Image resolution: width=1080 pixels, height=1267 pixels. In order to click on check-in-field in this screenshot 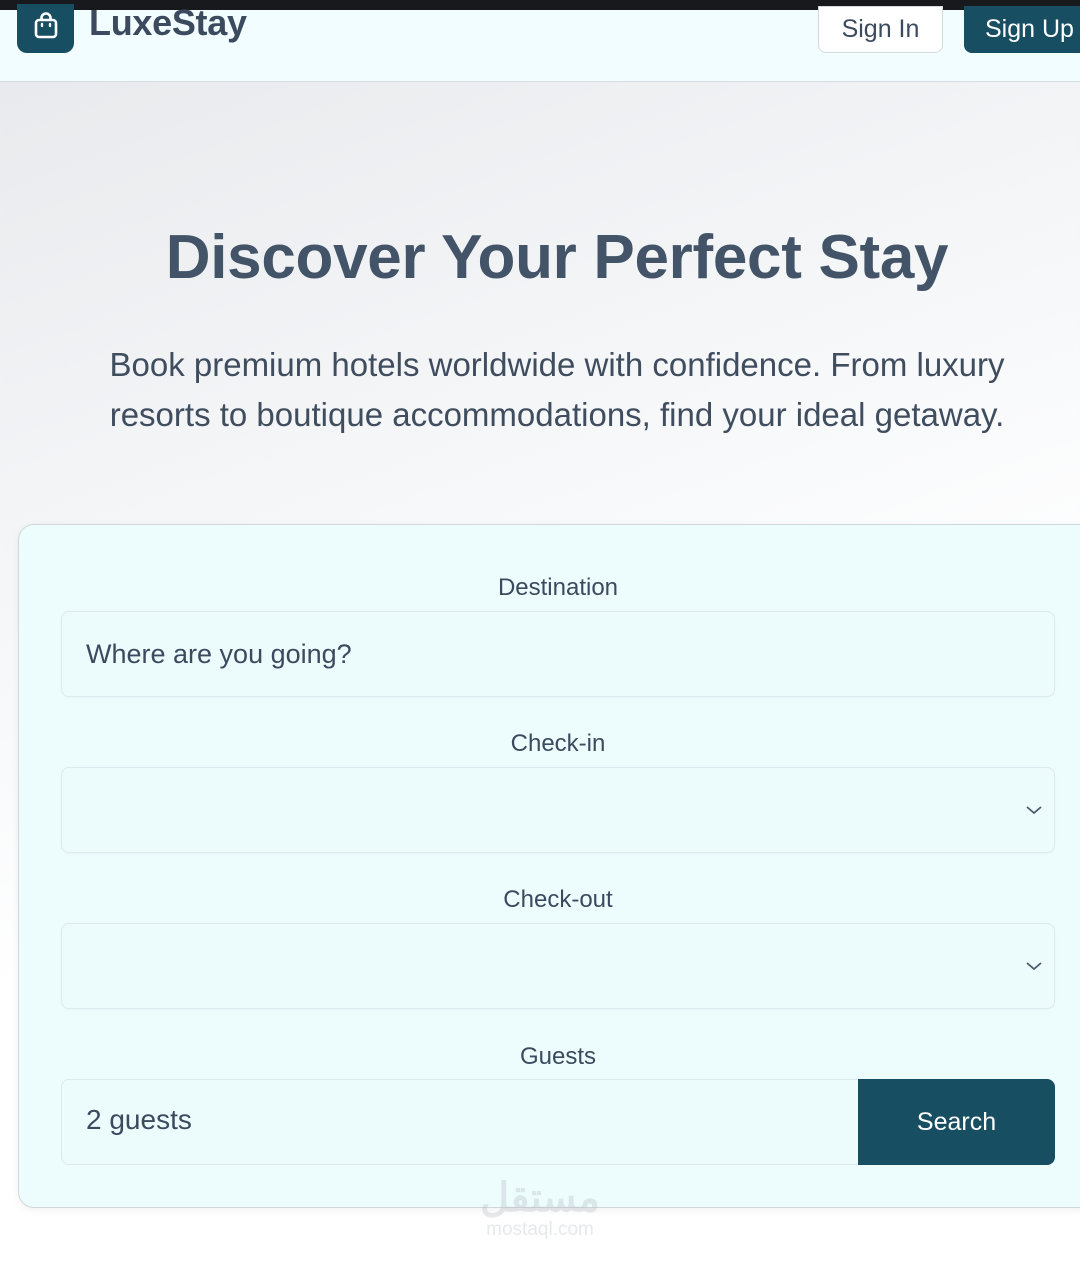, I will do `click(558, 810)`.